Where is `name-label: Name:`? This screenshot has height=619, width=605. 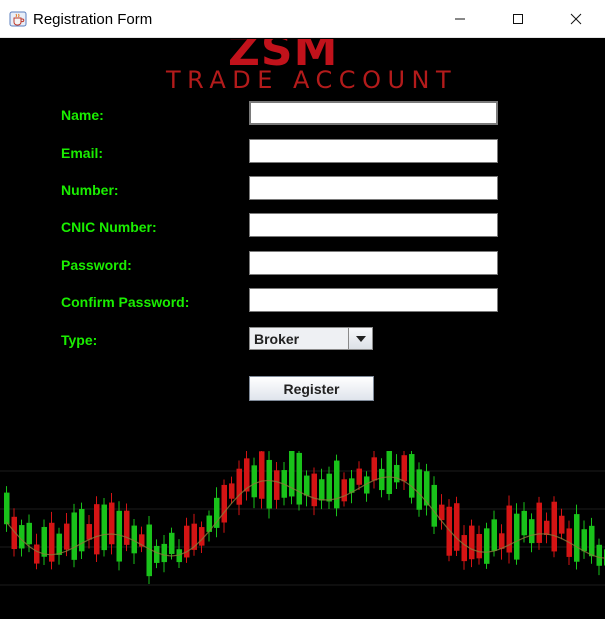
name-label: Name: is located at coordinates (82, 115).